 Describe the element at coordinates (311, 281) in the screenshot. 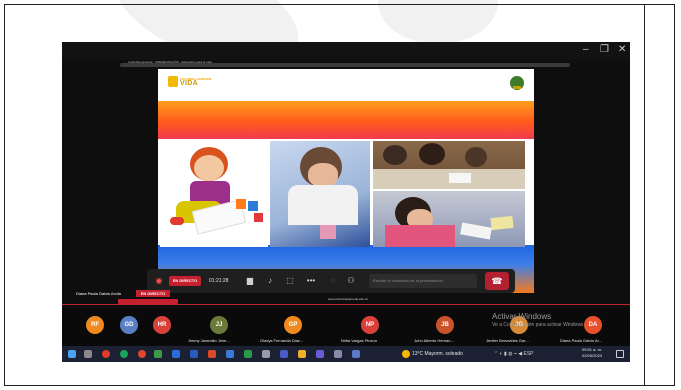

I see `more-icon: •••` at that location.